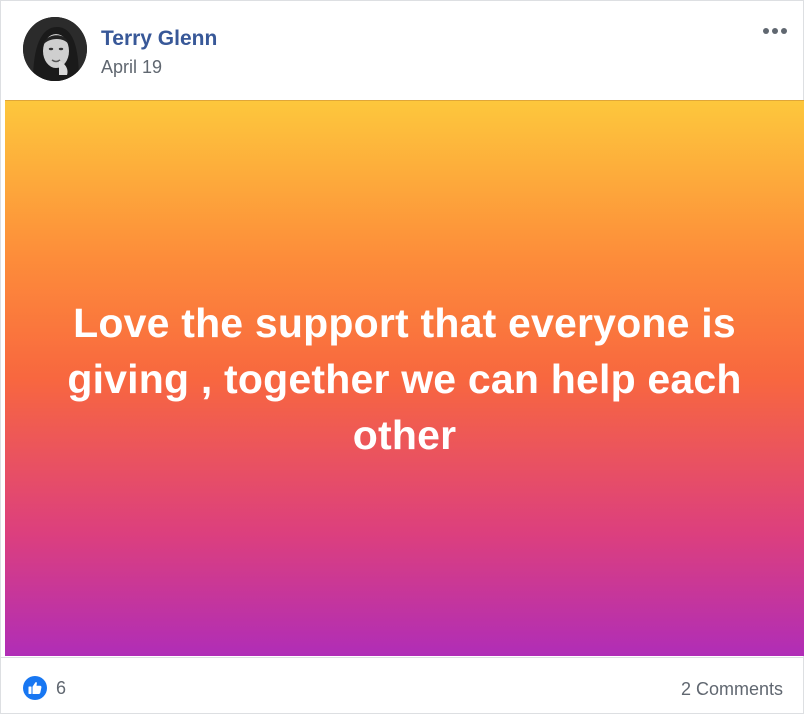 This screenshot has width=804, height=714. What do you see at coordinates (61, 688) in the screenshot?
I see `reaction-count: 6` at bounding box center [61, 688].